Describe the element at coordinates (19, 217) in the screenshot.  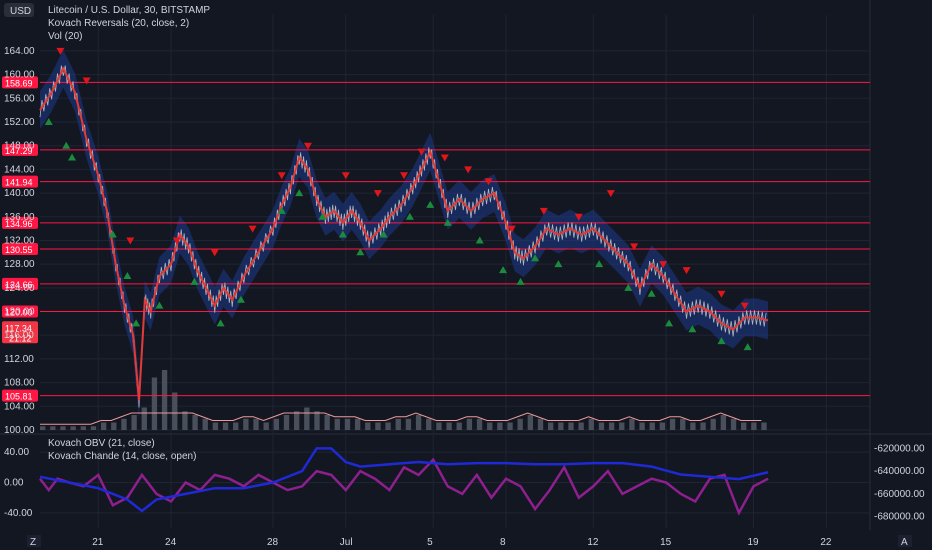
I see `y-tick-label: 136.00` at that location.